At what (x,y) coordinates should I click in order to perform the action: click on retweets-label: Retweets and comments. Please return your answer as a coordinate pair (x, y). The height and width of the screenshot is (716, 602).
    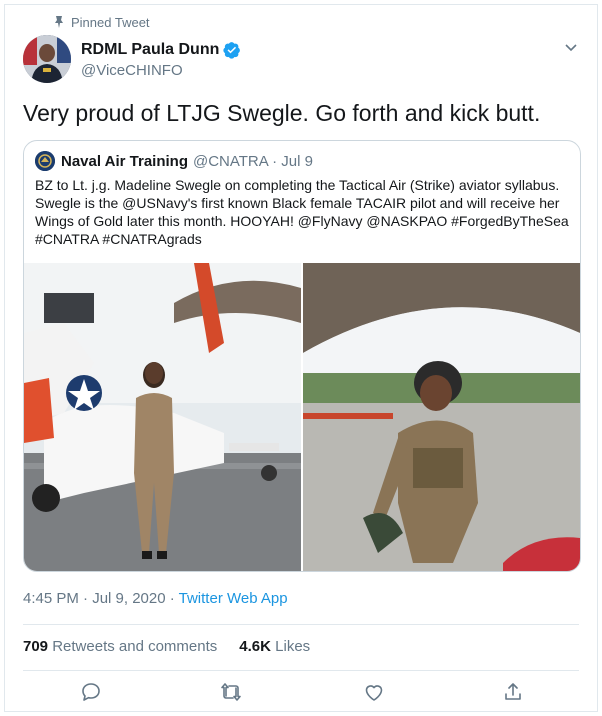
    Looking at the image, I should click on (135, 646).